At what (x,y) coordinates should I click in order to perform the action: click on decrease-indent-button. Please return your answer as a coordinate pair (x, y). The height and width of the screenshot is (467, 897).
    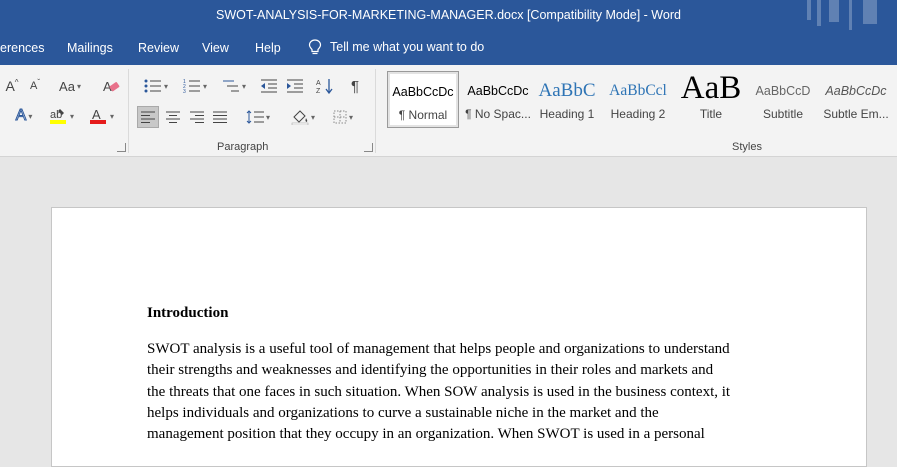
    Looking at the image, I should click on (269, 86).